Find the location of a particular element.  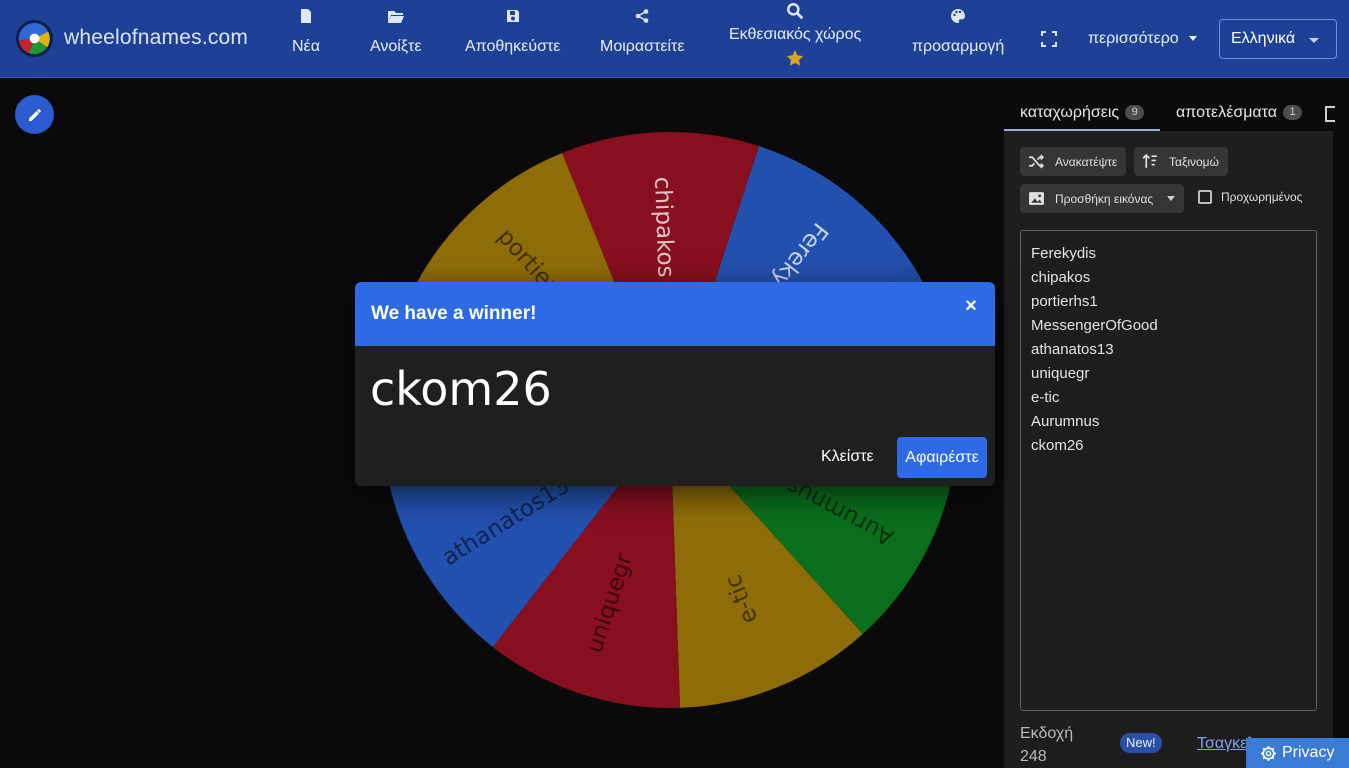

entries-count-badge: 9 is located at coordinates (1135, 112).